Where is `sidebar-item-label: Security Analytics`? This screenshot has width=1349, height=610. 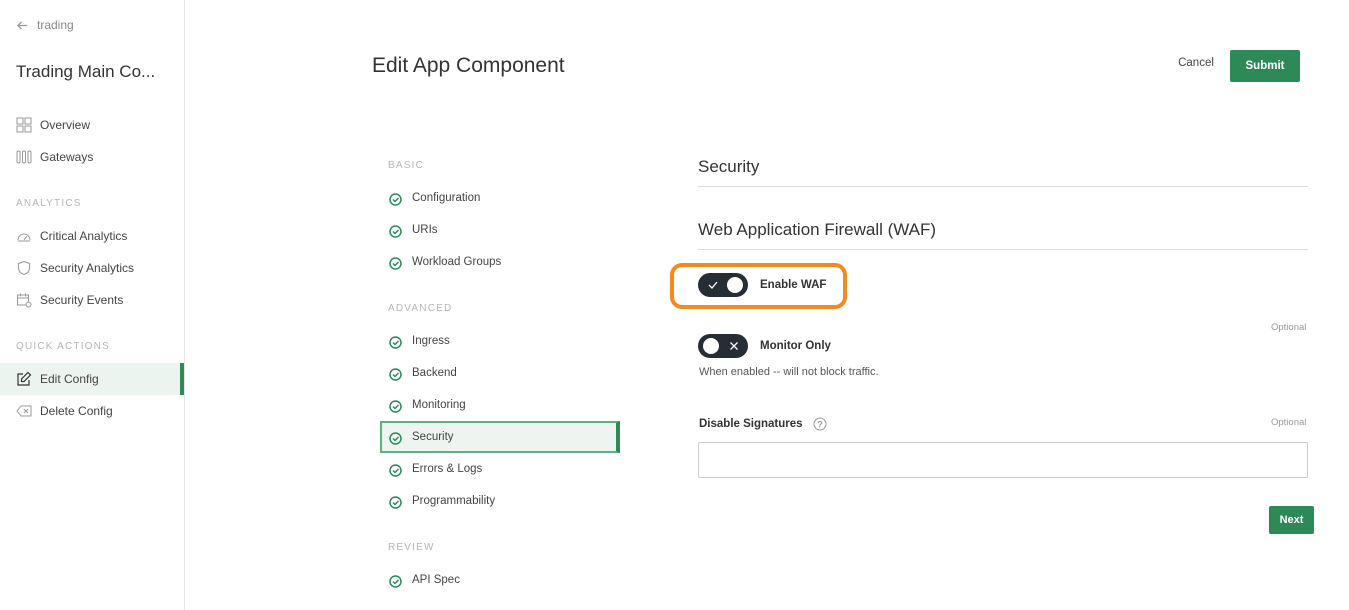 sidebar-item-label: Security Analytics is located at coordinates (87, 268).